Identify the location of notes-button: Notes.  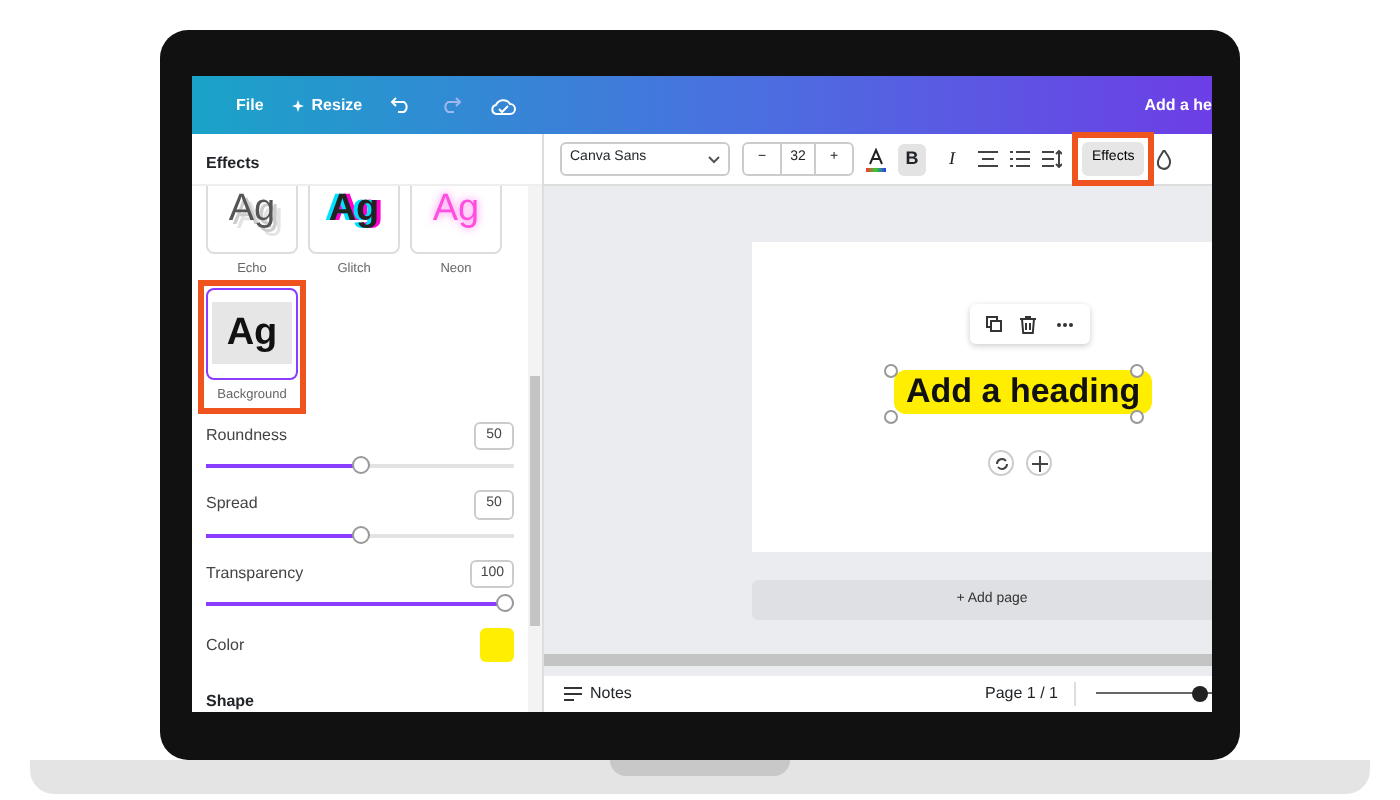
(611, 694).